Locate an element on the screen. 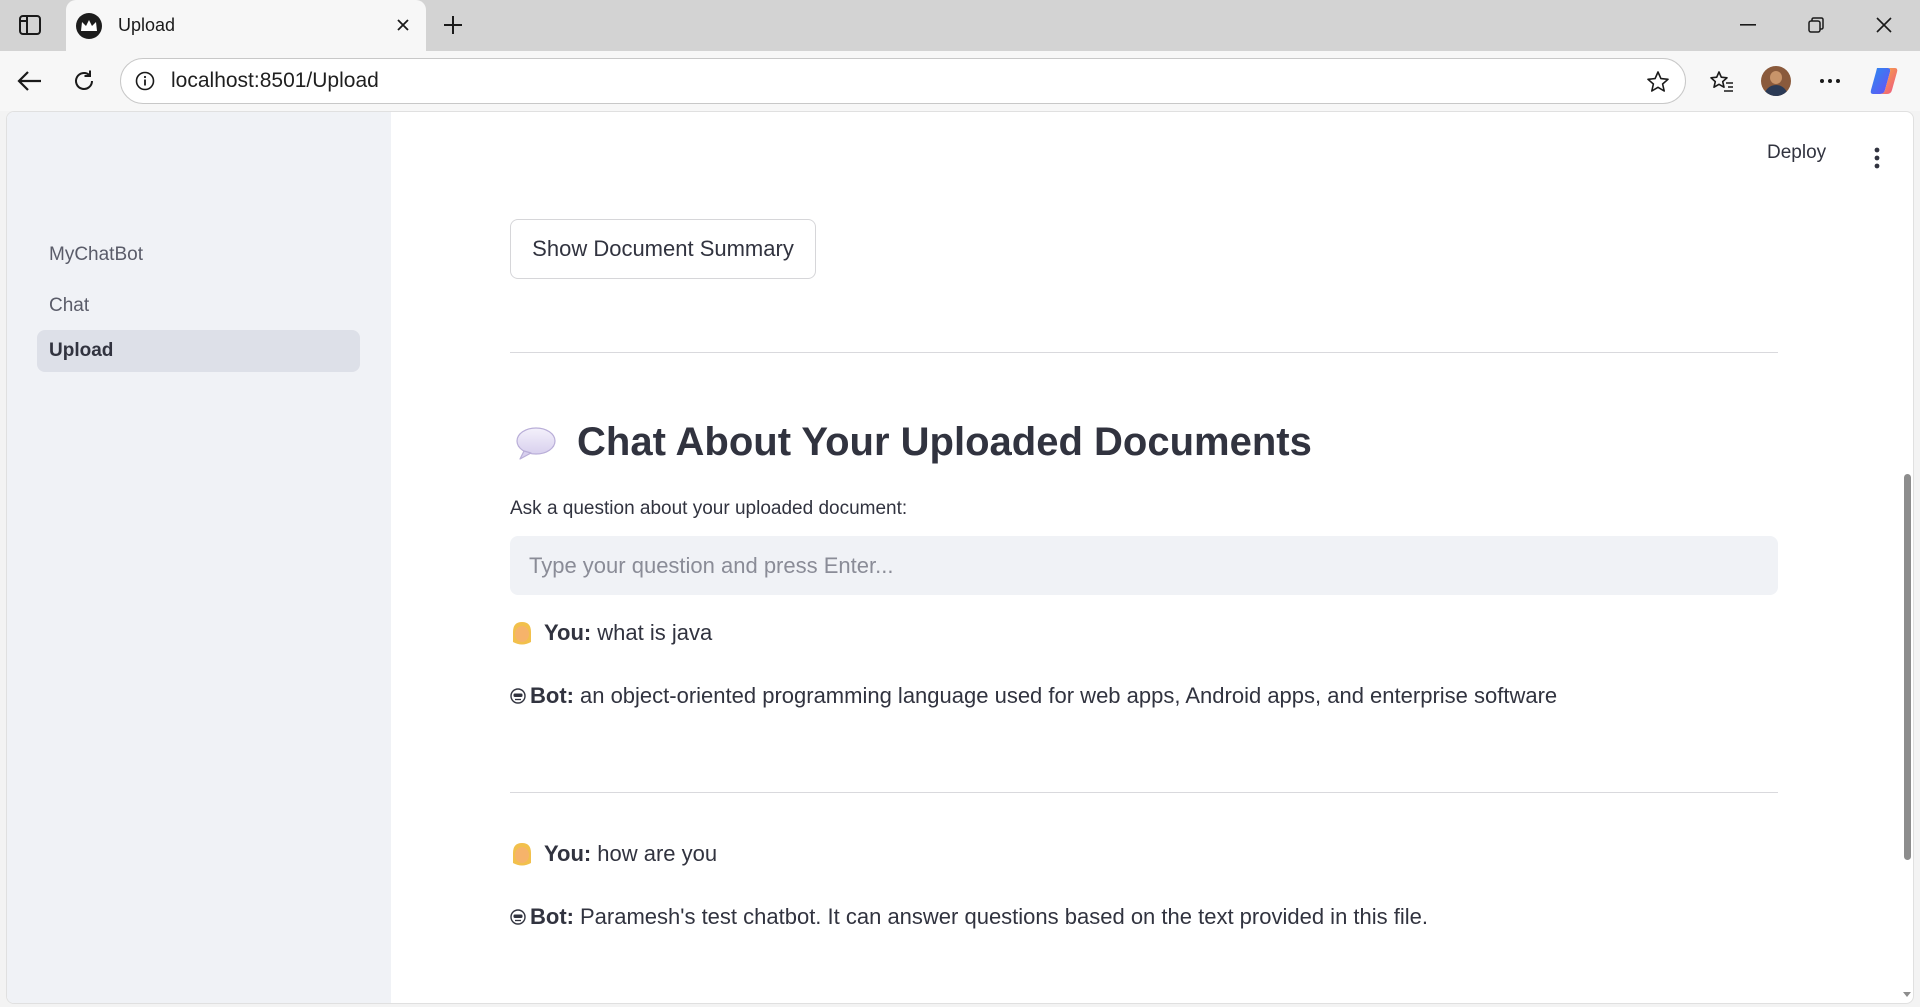 The height and width of the screenshot is (1007, 1920). browser-tab-strip: Upload is located at coordinates (960, 25).